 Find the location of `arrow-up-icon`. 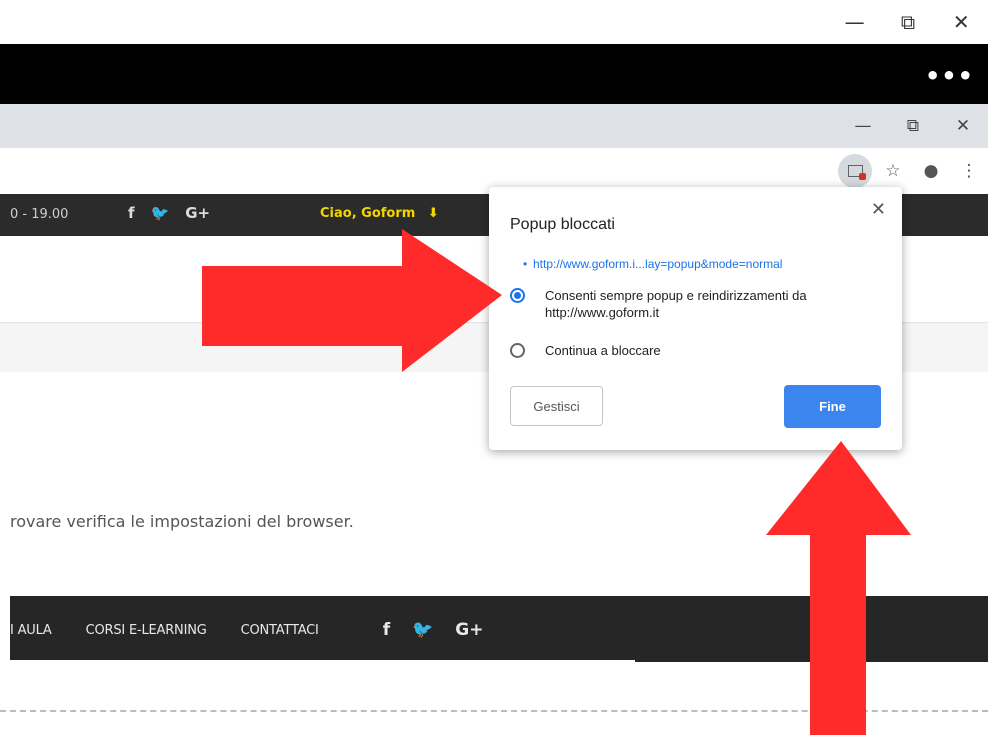

arrow-up-icon is located at coordinates (838, 588).